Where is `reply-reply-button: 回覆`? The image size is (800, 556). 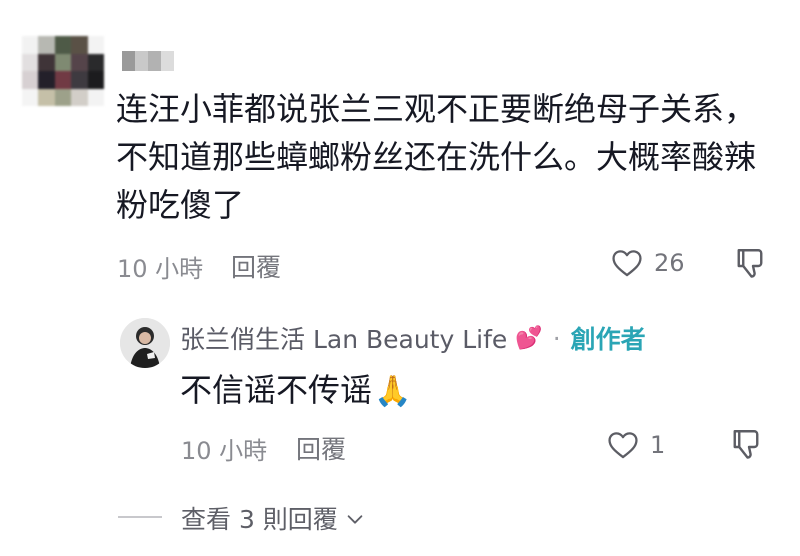
reply-reply-button: 回覆 is located at coordinates (321, 448).